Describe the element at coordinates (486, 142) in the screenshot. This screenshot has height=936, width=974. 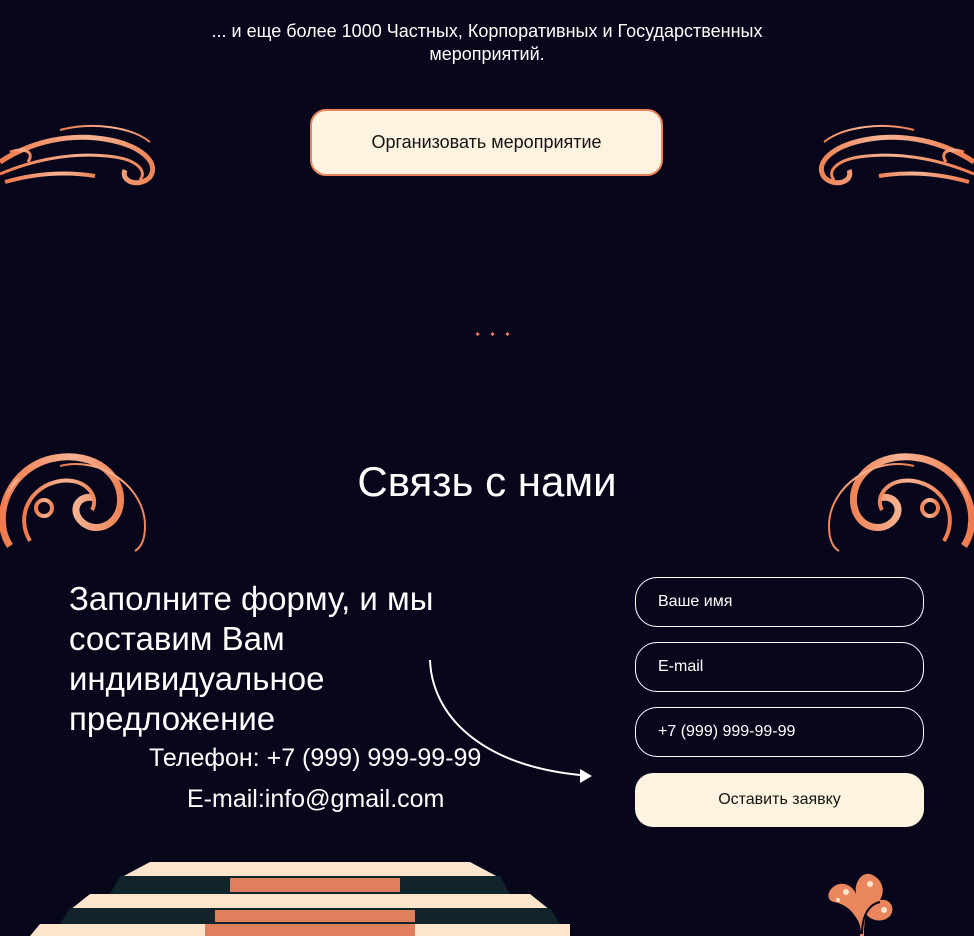
I see `organize-event-button: Организовать мероприятие` at that location.